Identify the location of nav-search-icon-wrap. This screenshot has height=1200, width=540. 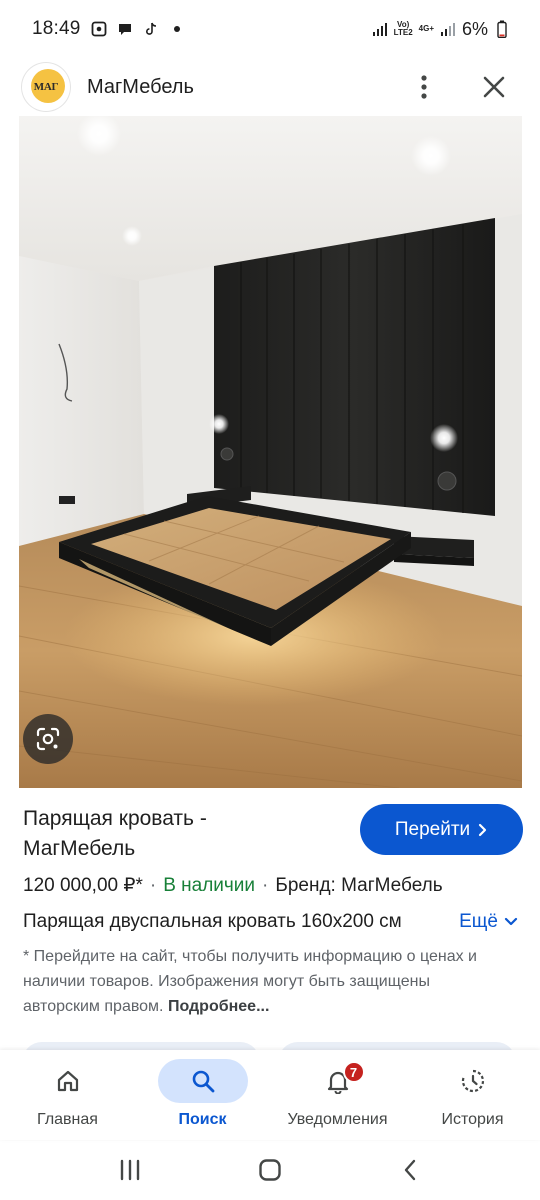
(202, 1081).